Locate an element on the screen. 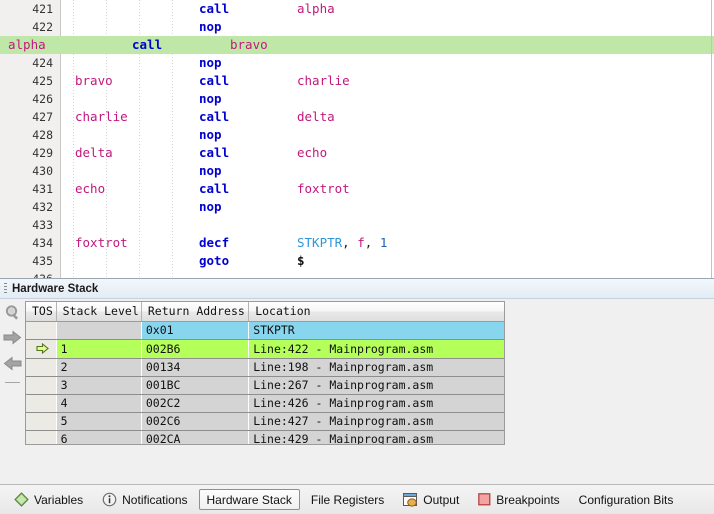  cell-return-address: 00134 is located at coordinates (195, 367).